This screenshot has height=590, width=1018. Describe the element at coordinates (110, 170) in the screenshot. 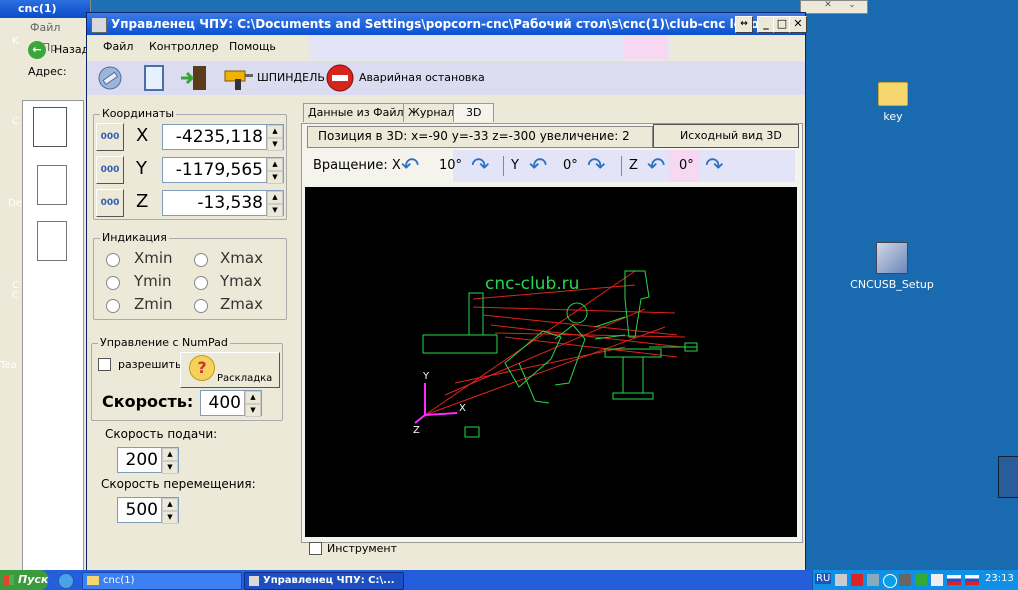

I see `zero-y-button: 000` at that location.